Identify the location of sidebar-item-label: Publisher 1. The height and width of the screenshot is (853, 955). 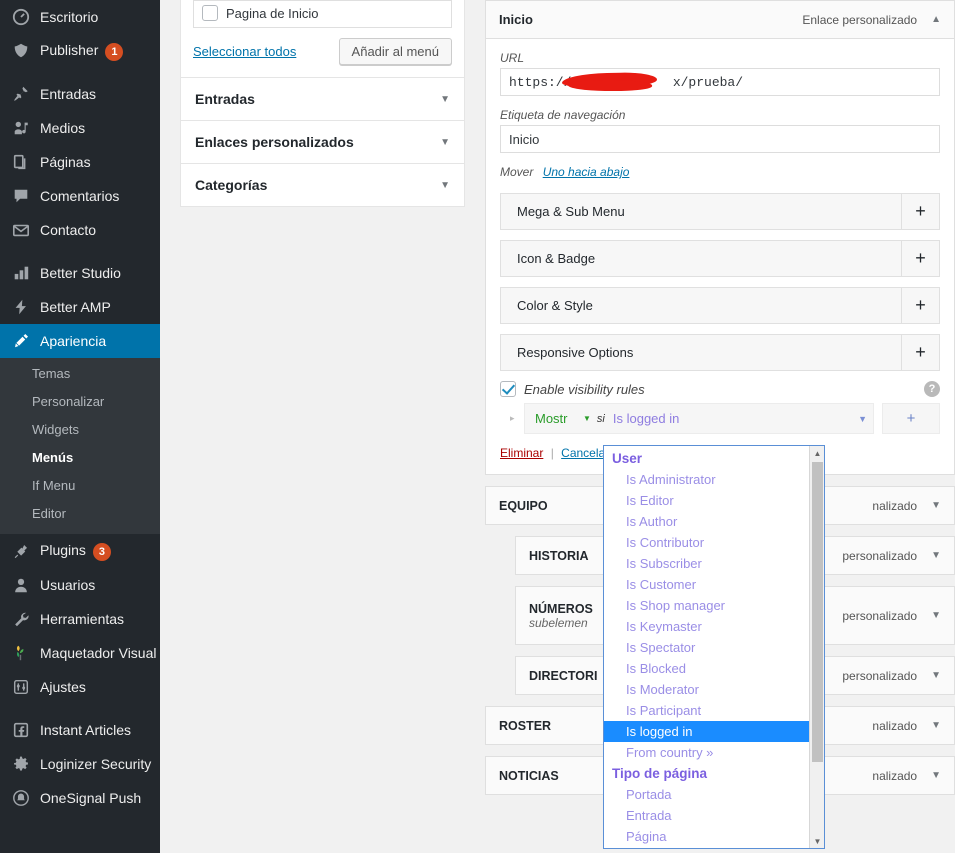
(100, 51).